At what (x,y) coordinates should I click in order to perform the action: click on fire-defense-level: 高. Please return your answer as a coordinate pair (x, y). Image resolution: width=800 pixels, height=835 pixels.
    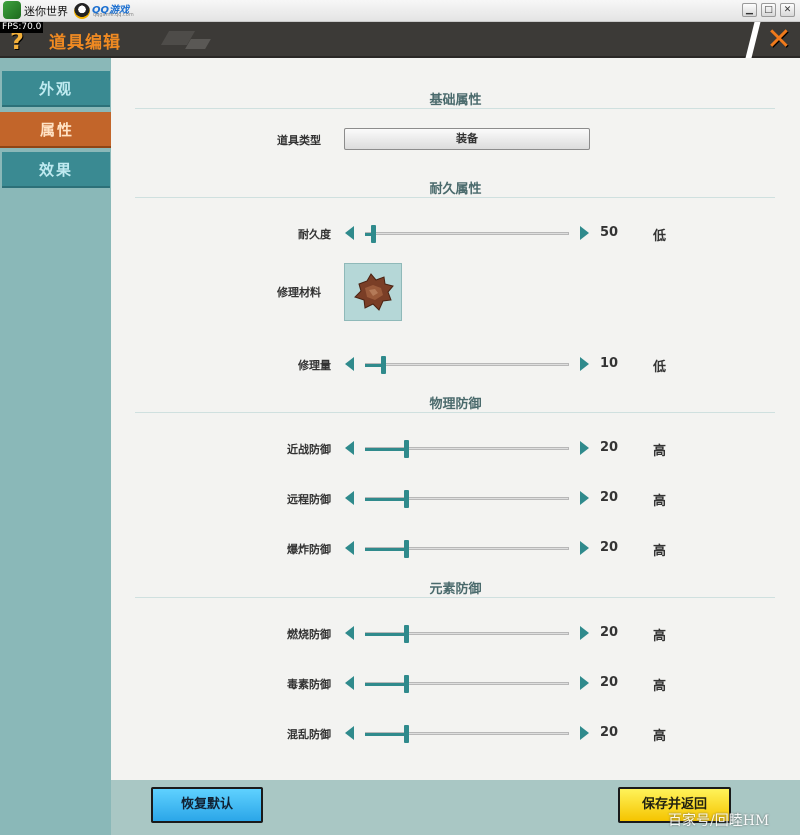
    Looking at the image, I should click on (660, 636).